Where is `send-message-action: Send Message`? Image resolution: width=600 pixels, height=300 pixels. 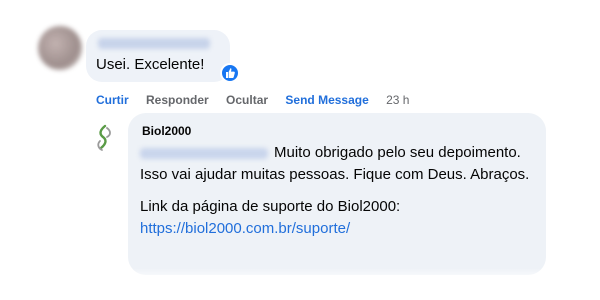
send-message-action: Send Message is located at coordinates (326, 100).